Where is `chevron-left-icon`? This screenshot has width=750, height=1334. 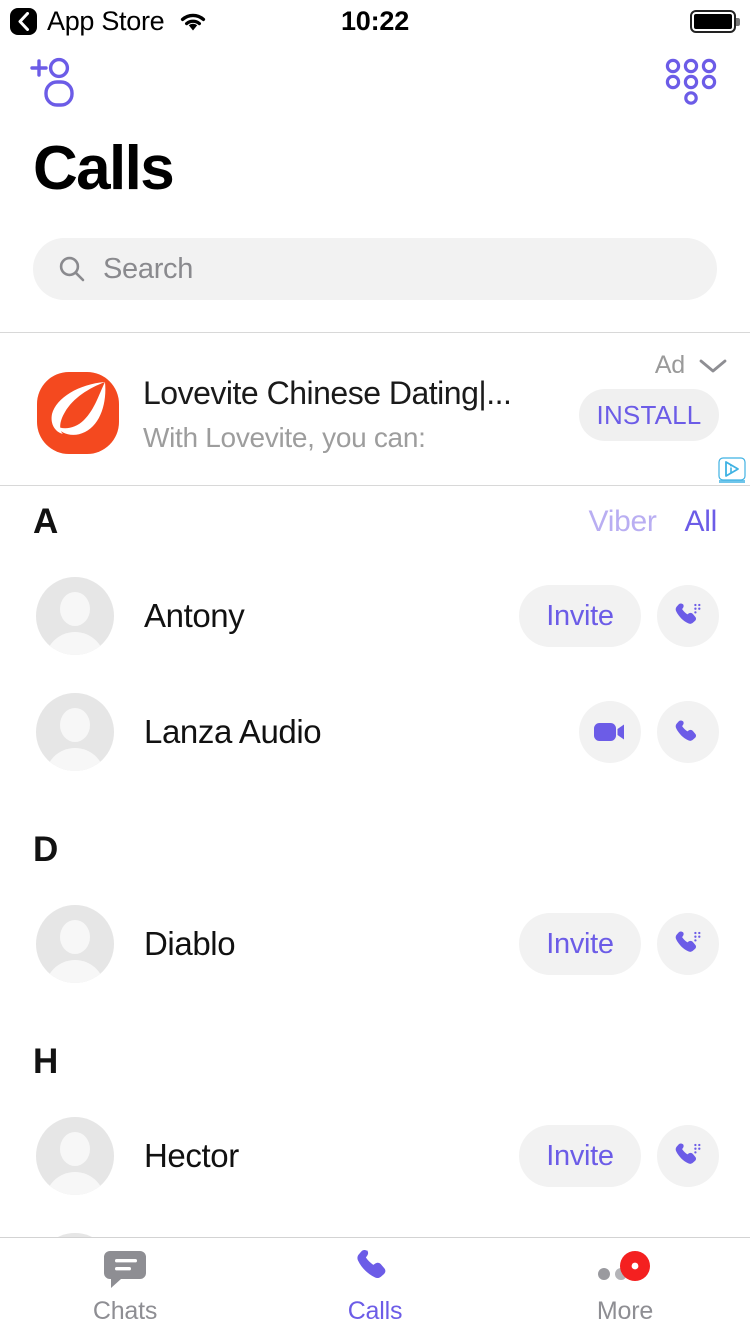 chevron-left-icon is located at coordinates (23, 21).